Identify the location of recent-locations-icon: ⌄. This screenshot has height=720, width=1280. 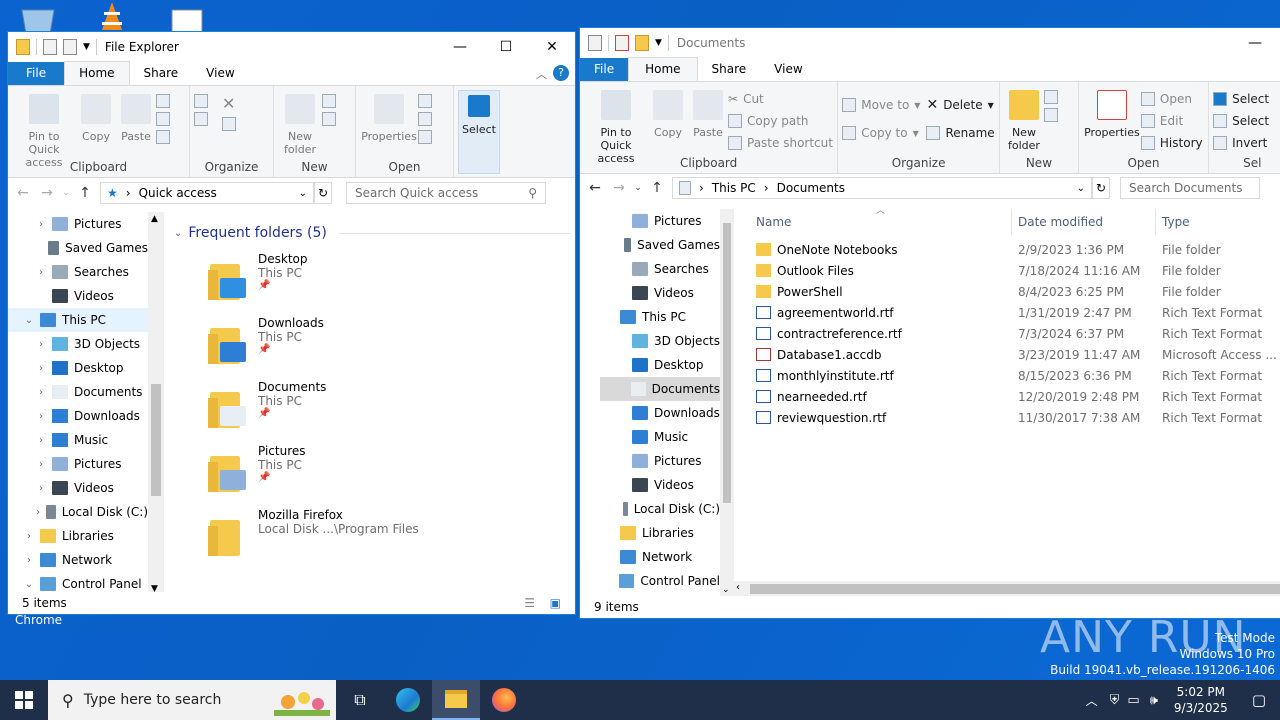
(66, 193).